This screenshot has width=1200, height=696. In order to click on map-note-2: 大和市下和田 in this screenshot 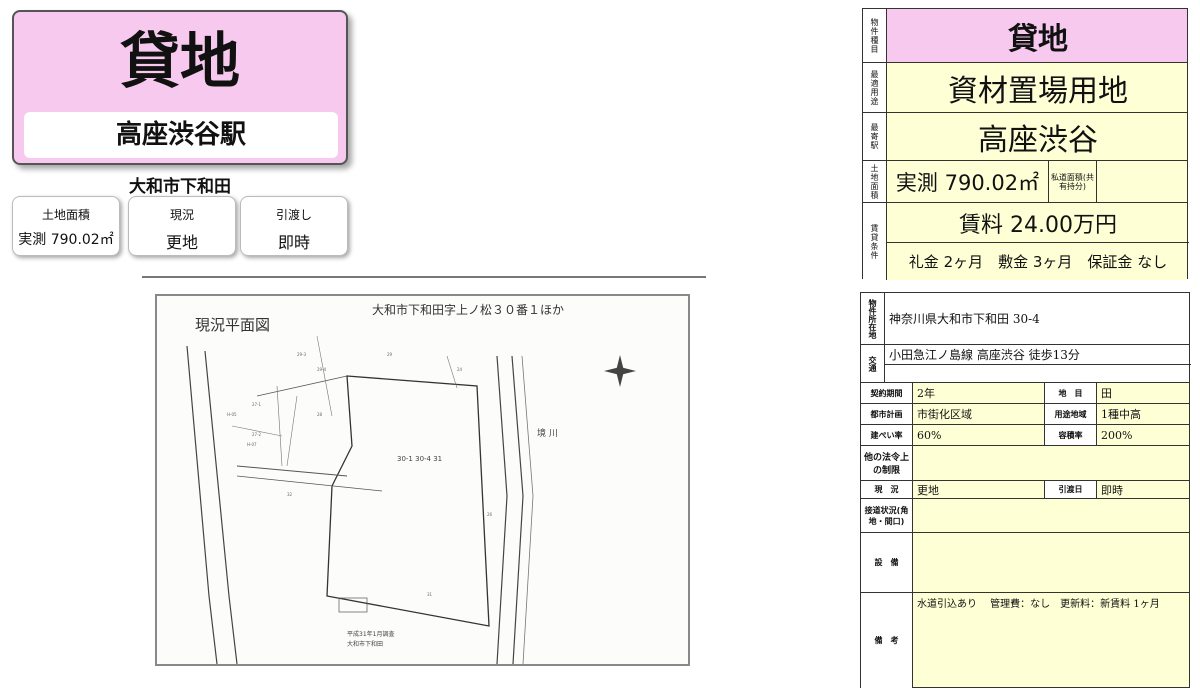, I will do `click(365, 644)`.